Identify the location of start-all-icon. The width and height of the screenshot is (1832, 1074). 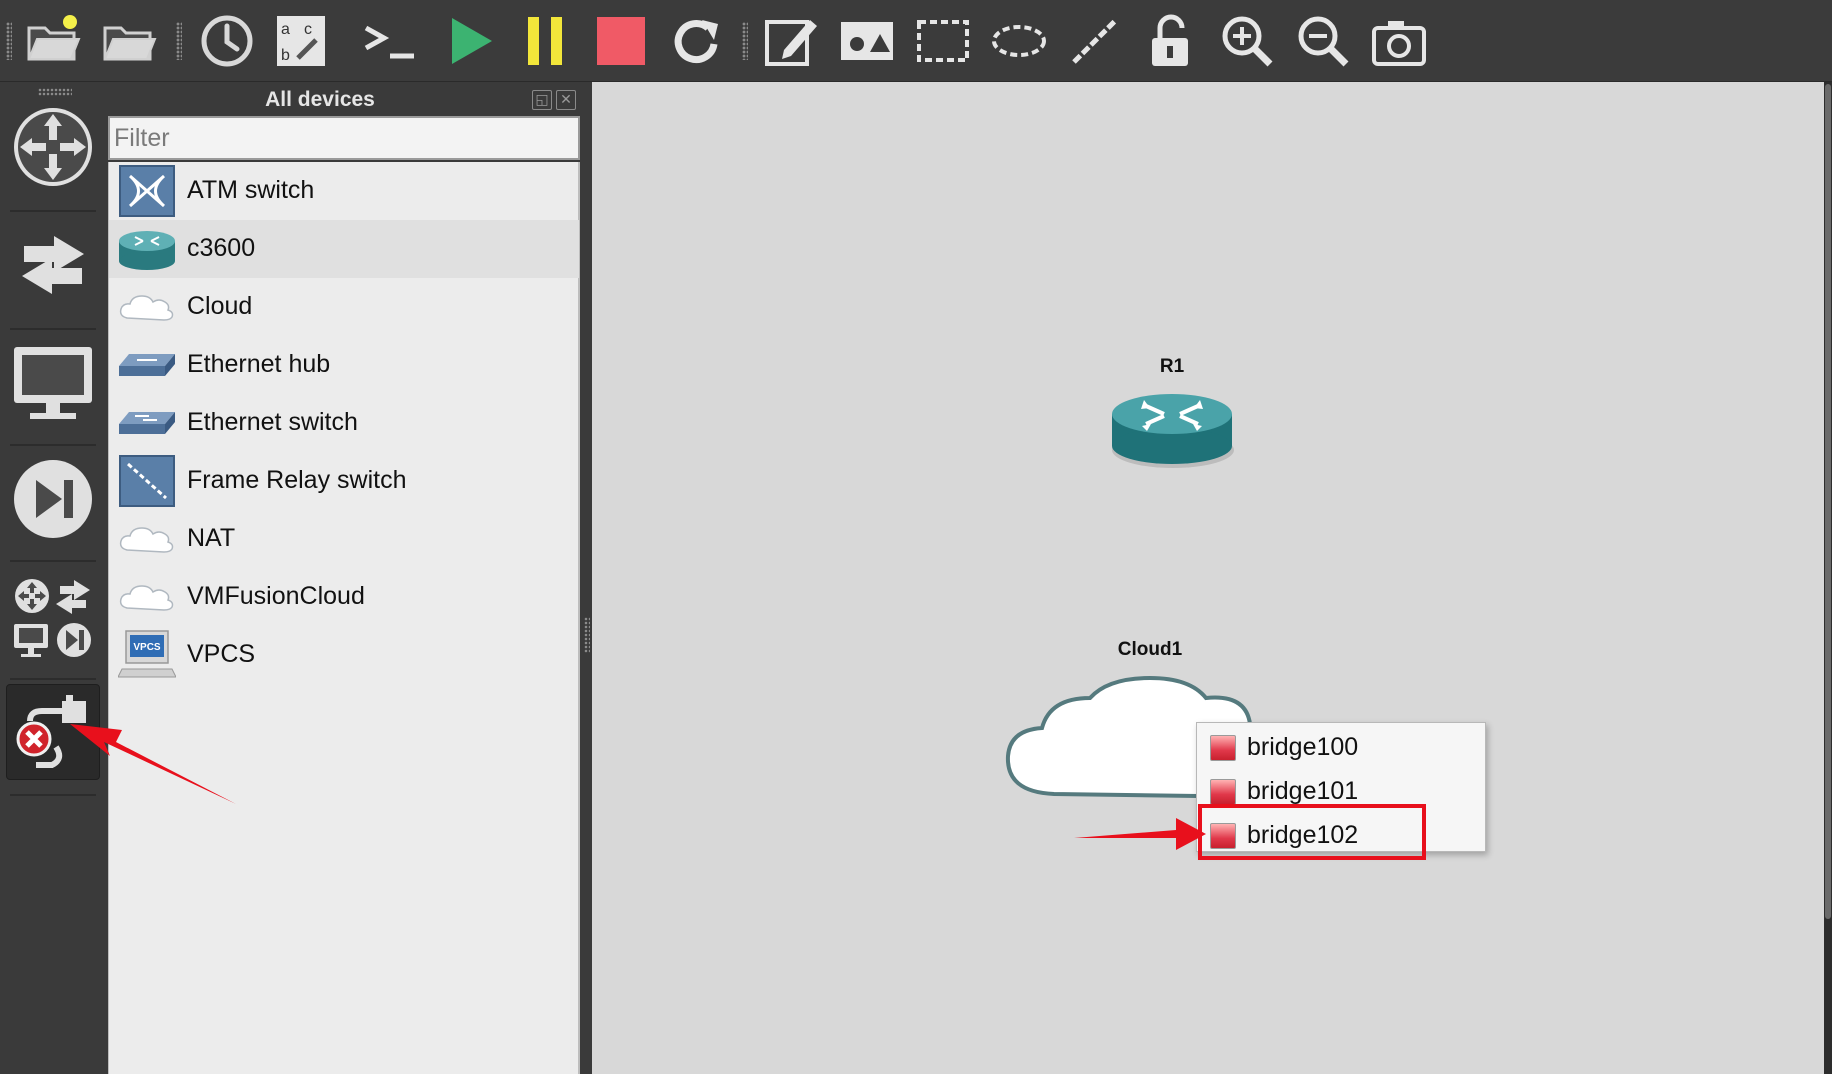
(469, 41).